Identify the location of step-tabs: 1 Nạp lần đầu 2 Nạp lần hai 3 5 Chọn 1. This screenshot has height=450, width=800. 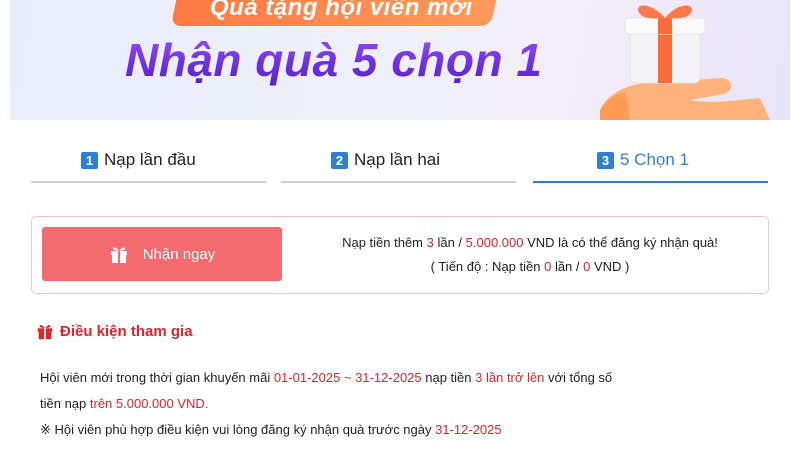
(399, 162).